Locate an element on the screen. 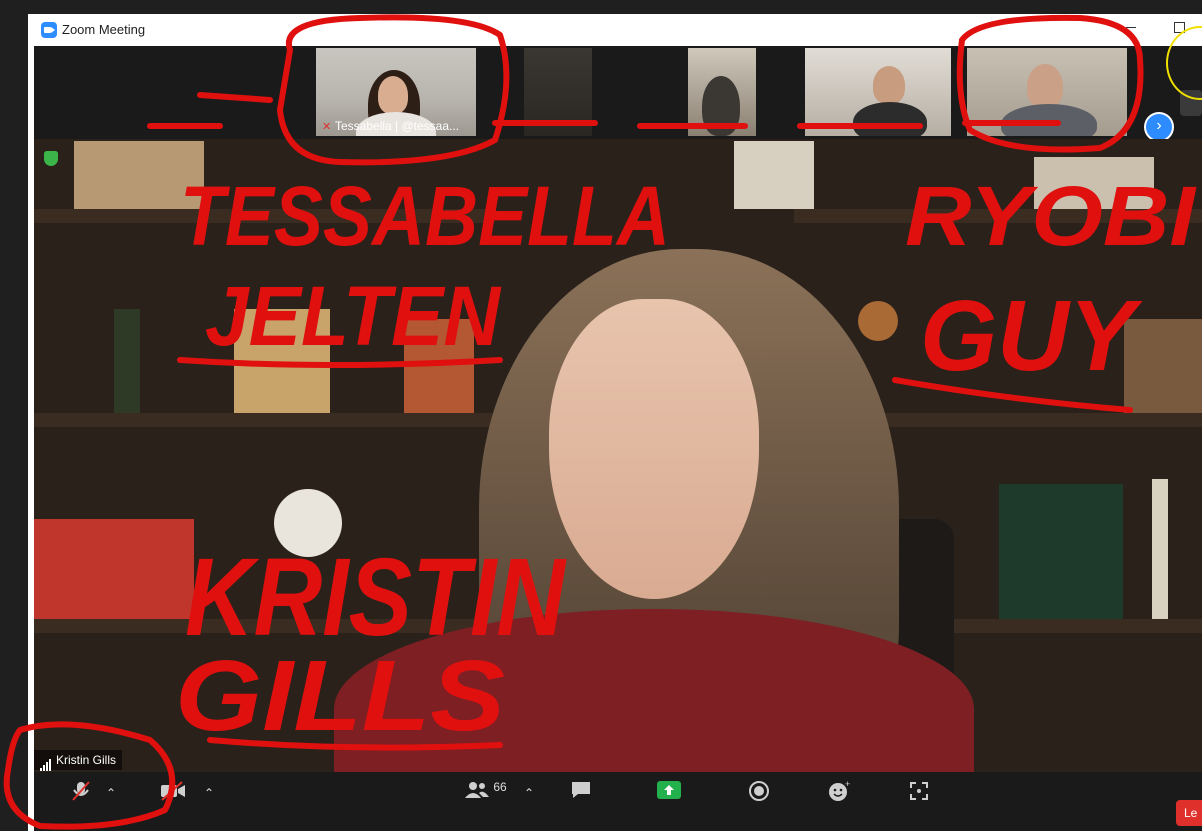  zoom-app-icon is located at coordinates (49, 30).